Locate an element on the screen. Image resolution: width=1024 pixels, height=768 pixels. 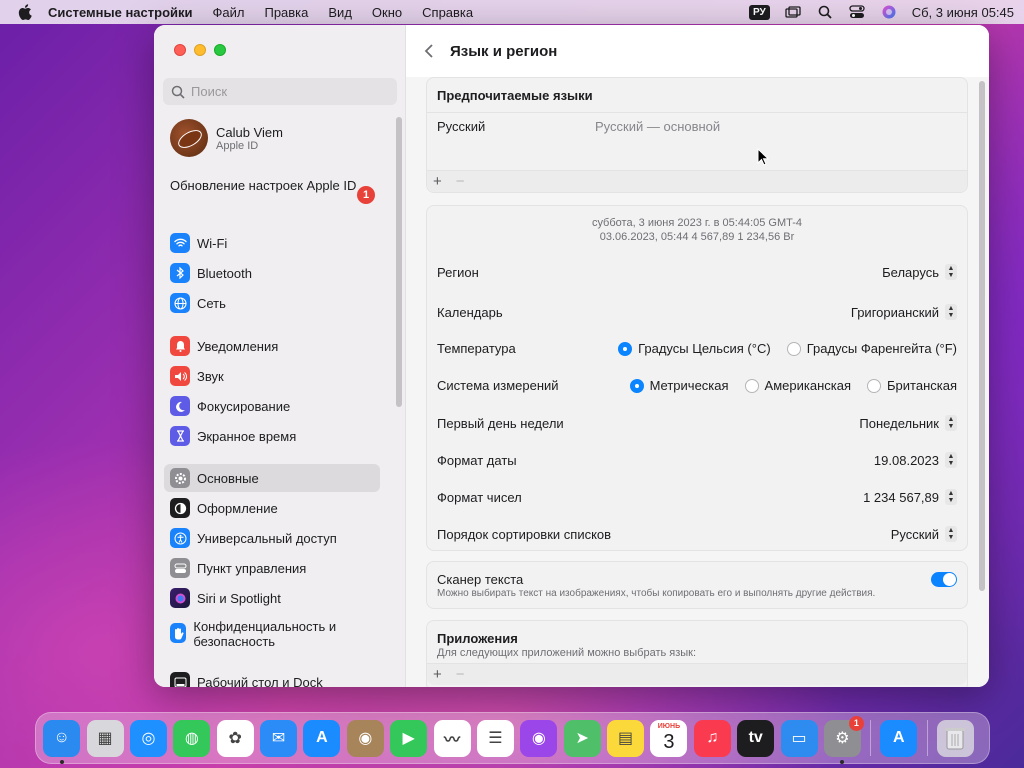
measurement-label: Система измерений is located at coordinates (498, 385).